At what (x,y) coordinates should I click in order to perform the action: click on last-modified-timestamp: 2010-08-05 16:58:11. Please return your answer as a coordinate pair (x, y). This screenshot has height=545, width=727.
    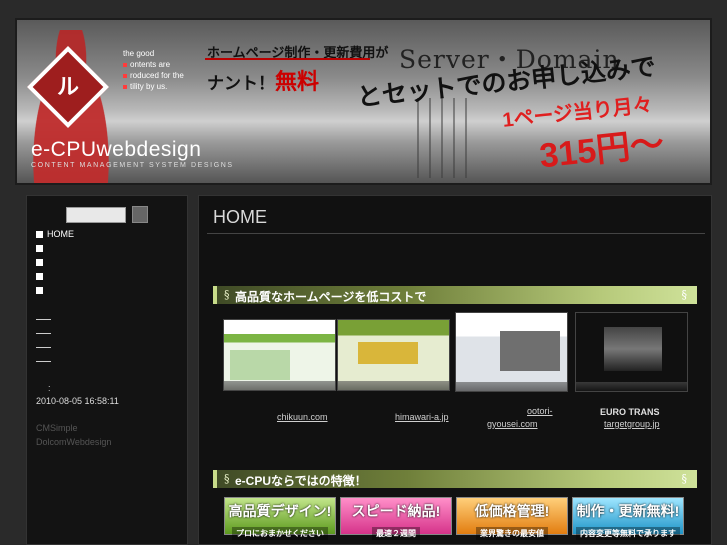
    Looking at the image, I should click on (77, 401).